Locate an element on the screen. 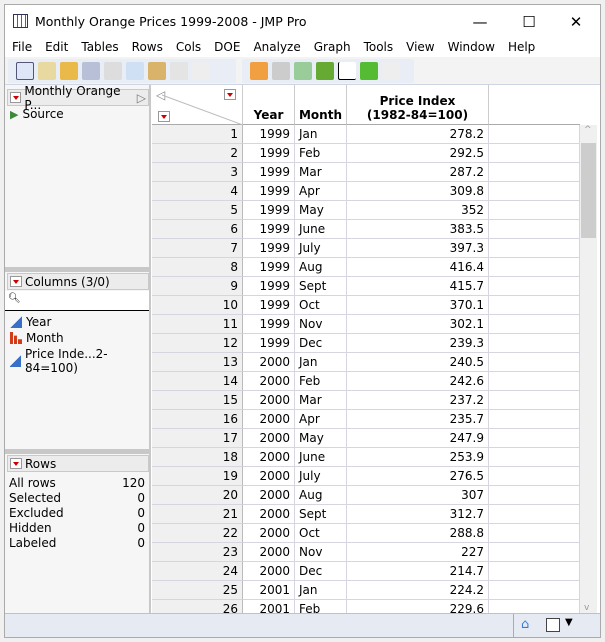  menu-view: View is located at coordinates (419, 47).